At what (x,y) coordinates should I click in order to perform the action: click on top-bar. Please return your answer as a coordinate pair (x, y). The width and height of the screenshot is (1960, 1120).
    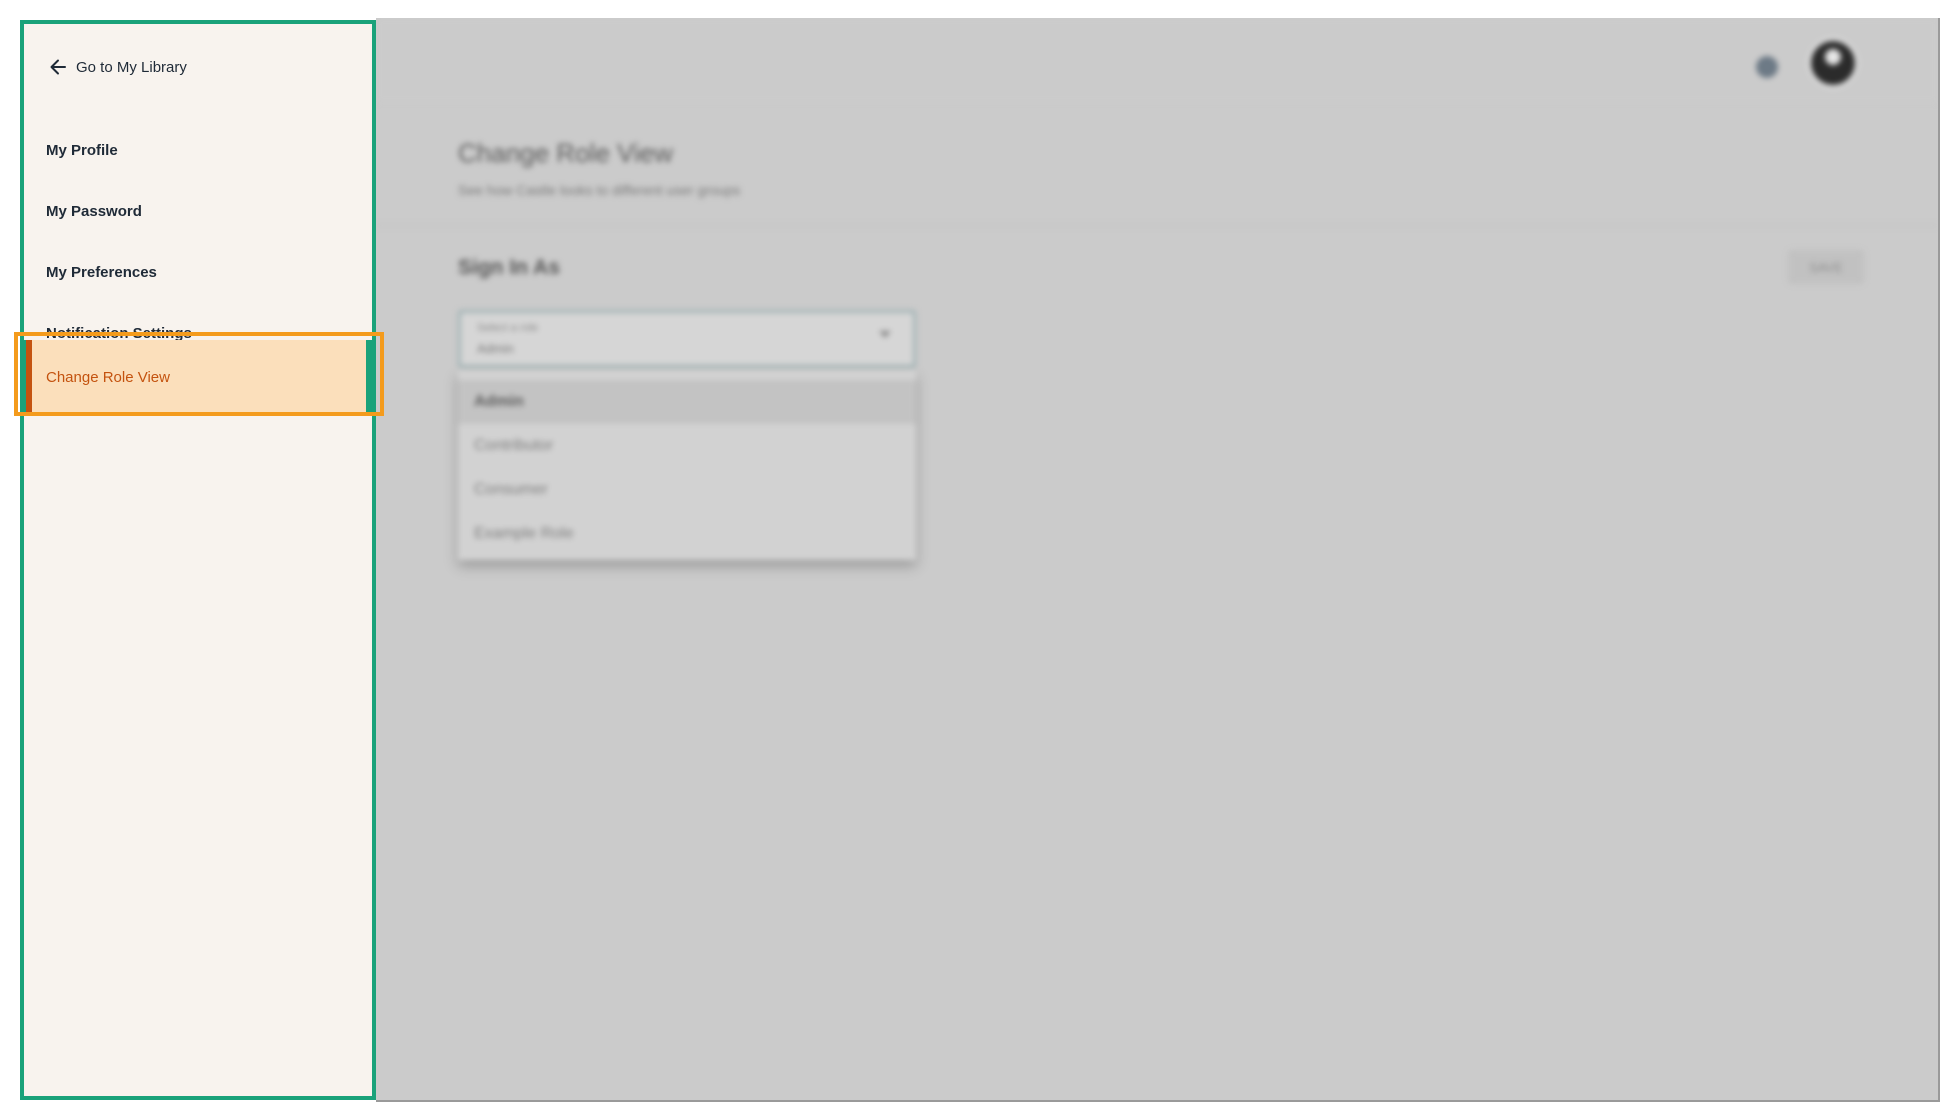
    Looking at the image, I should click on (1157, 60).